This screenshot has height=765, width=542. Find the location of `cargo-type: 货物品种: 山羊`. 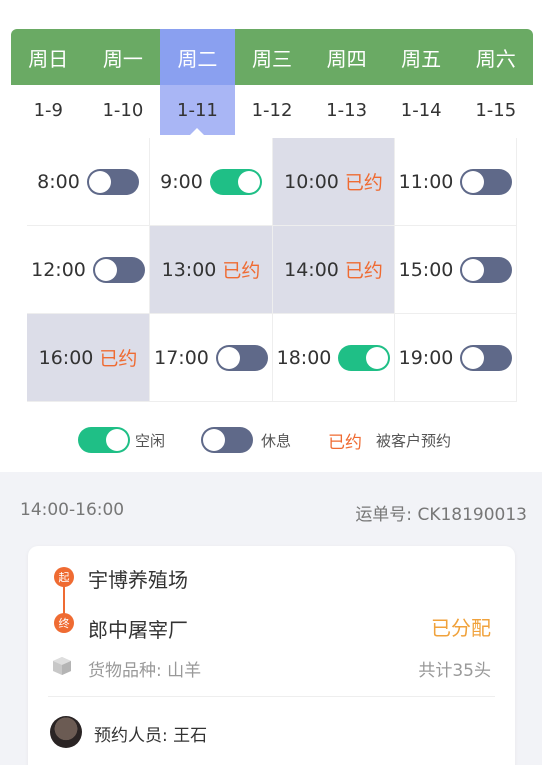

cargo-type: 货物品种: 山羊 is located at coordinates (145, 671).